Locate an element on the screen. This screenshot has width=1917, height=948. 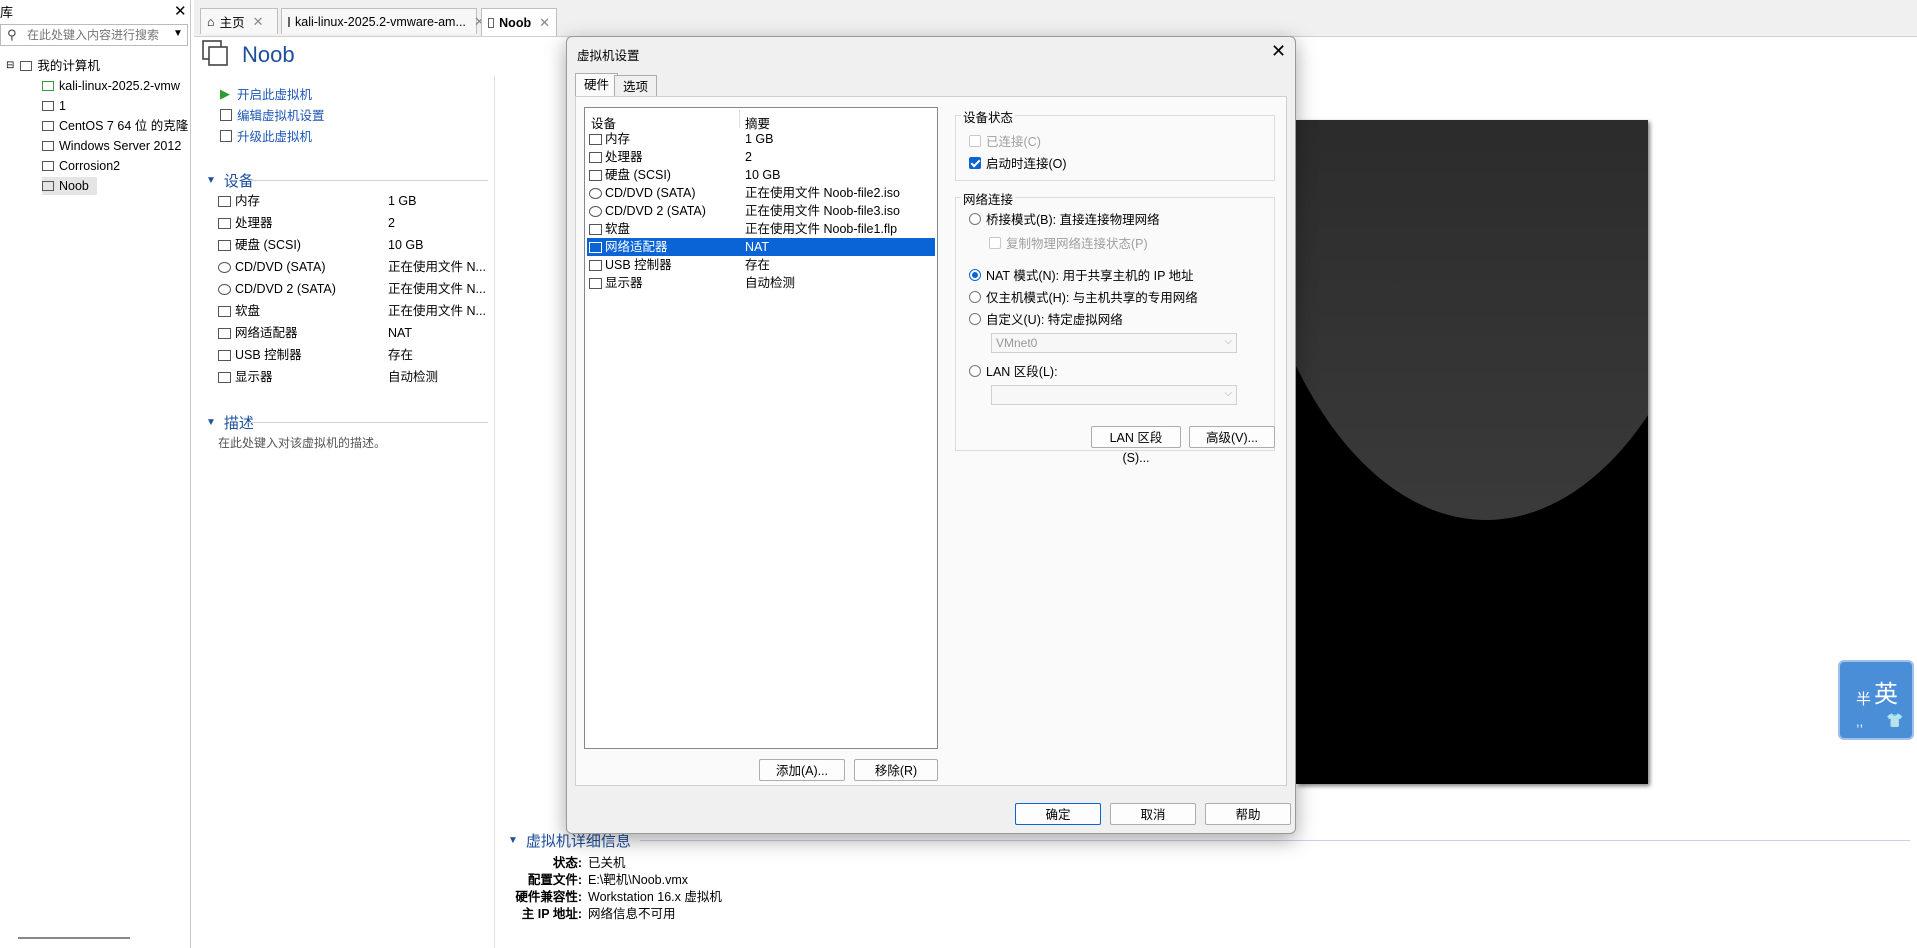
hardware-name: 硬盘 (SCSI) is located at coordinates (638, 175).